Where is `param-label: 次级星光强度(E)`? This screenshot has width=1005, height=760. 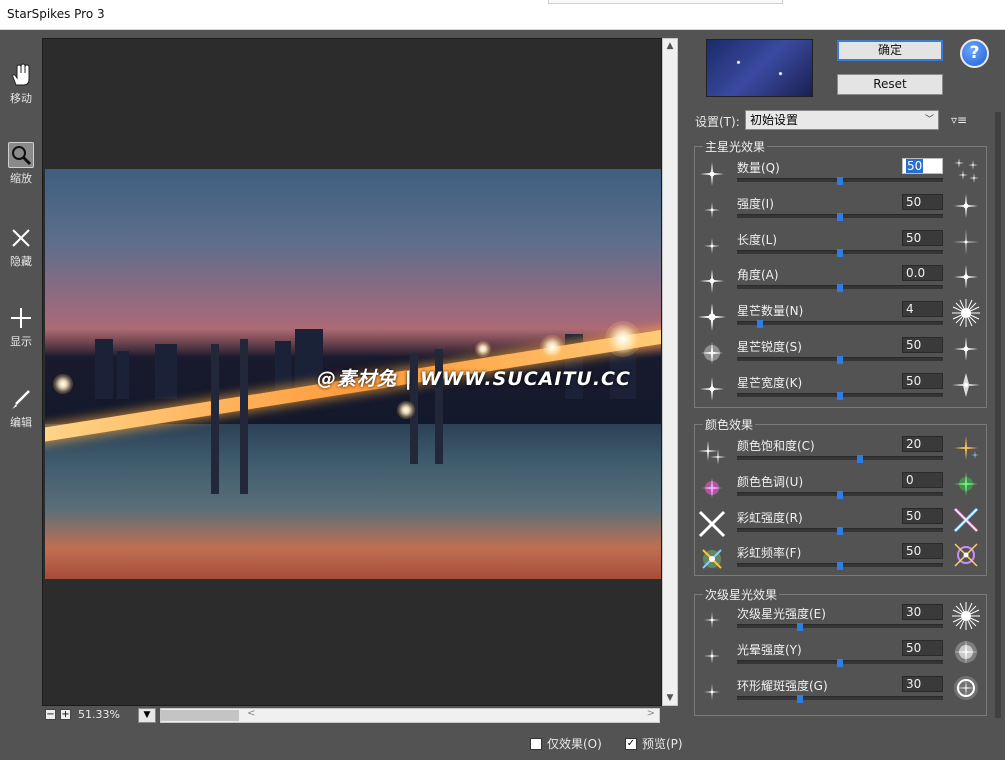
param-label: 次级星光强度(E) is located at coordinates (781, 614).